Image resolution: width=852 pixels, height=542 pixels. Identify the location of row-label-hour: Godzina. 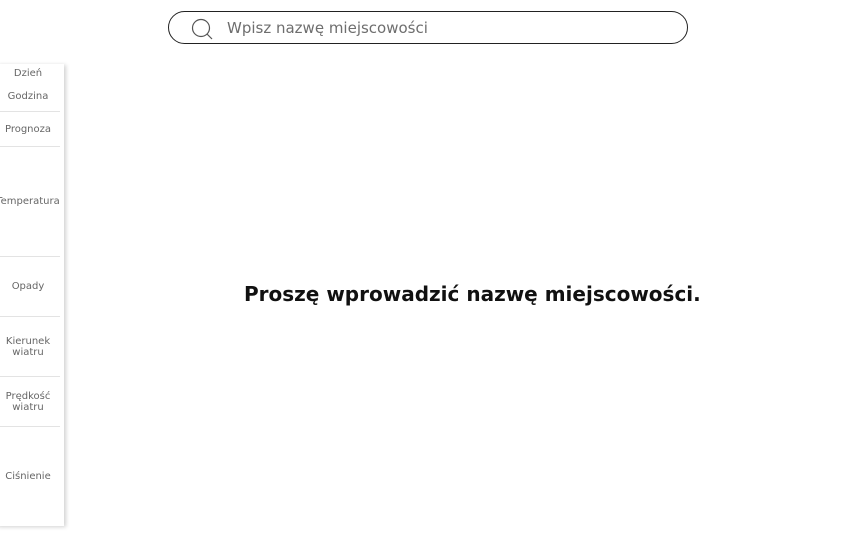
(30, 97).